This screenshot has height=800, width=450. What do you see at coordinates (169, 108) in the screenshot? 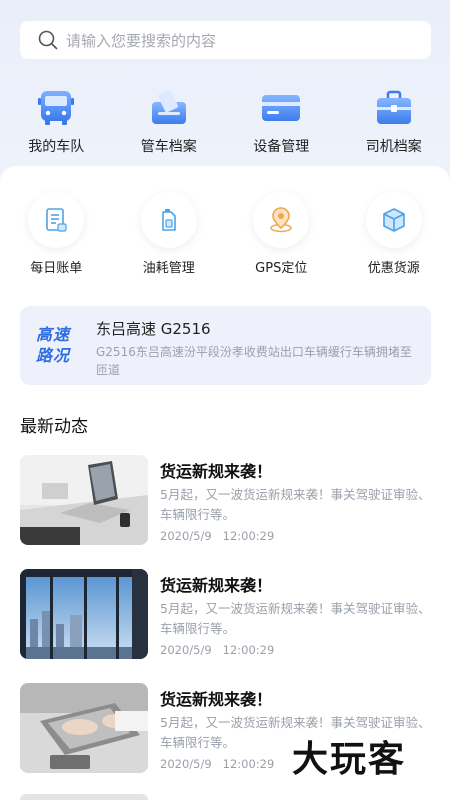
I see `archive-icon` at bounding box center [169, 108].